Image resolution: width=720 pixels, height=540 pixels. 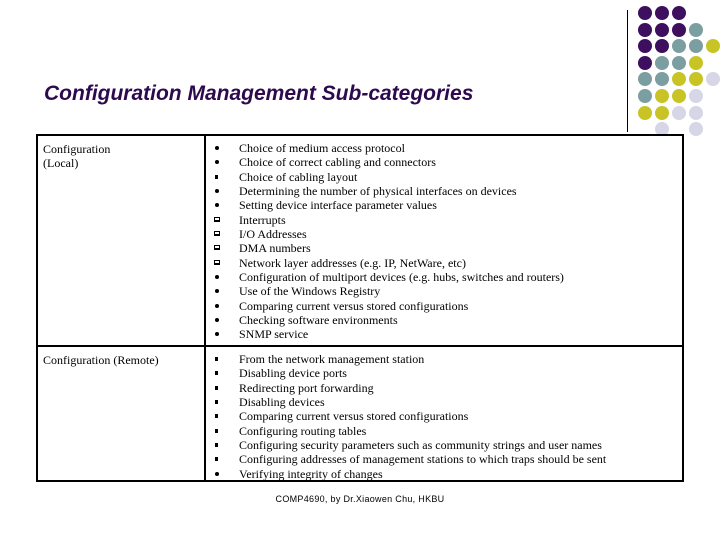 I want to click on list-item: SNMP service, so click(x=444, y=334).